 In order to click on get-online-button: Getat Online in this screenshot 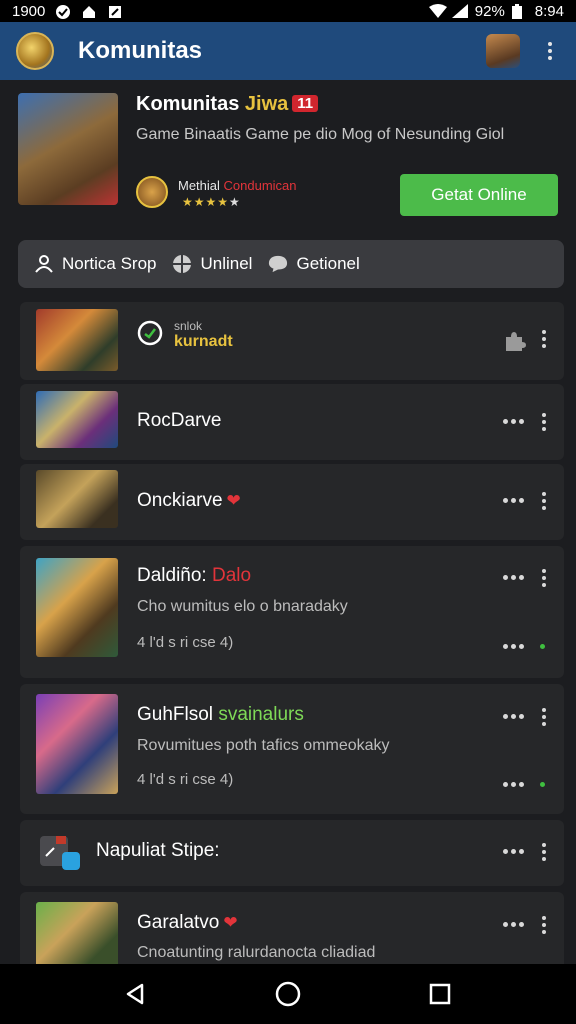, I will do `click(479, 195)`.